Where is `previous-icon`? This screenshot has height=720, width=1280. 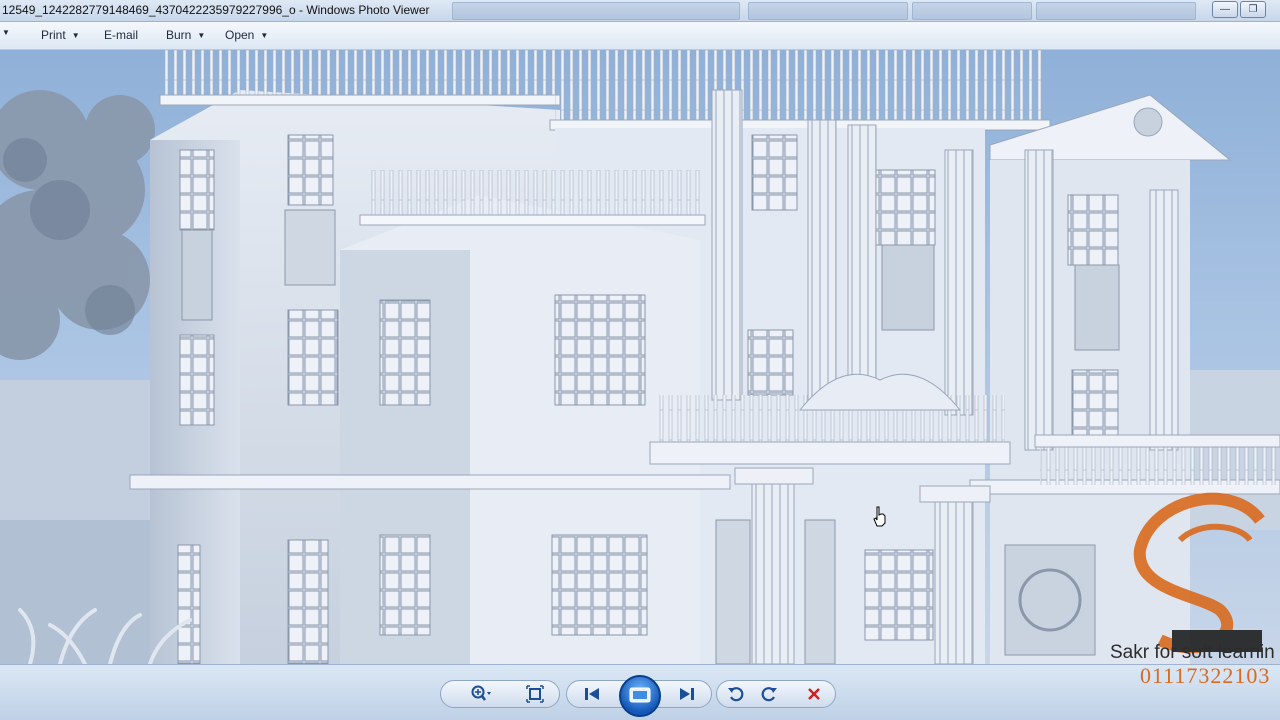
previous-icon is located at coordinates (592, 694).